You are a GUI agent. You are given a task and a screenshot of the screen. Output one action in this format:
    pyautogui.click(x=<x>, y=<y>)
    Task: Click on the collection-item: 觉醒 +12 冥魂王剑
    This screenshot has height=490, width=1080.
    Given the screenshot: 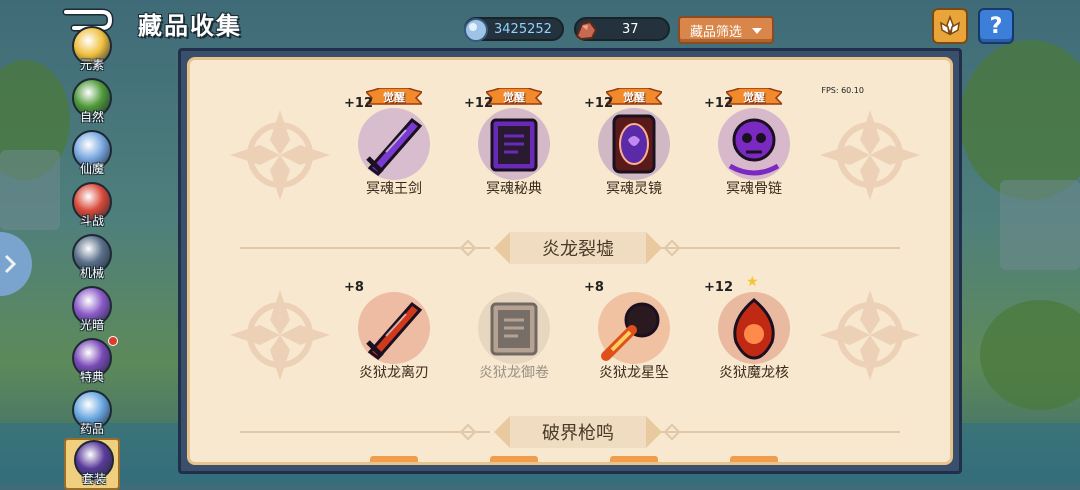 What is the action you would take?
    pyautogui.click(x=394, y=142)
    